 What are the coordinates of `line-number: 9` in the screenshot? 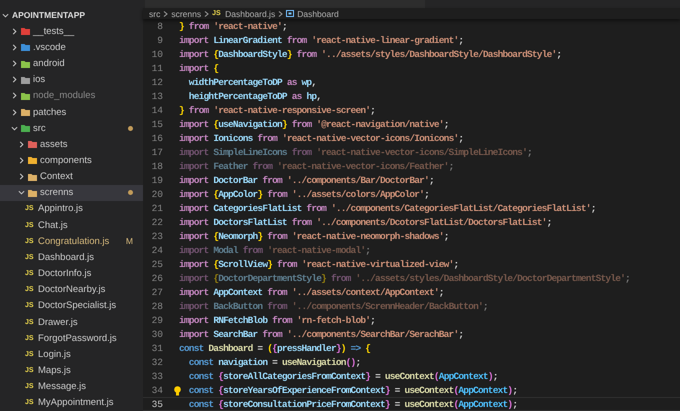 It's located at (159, 40).